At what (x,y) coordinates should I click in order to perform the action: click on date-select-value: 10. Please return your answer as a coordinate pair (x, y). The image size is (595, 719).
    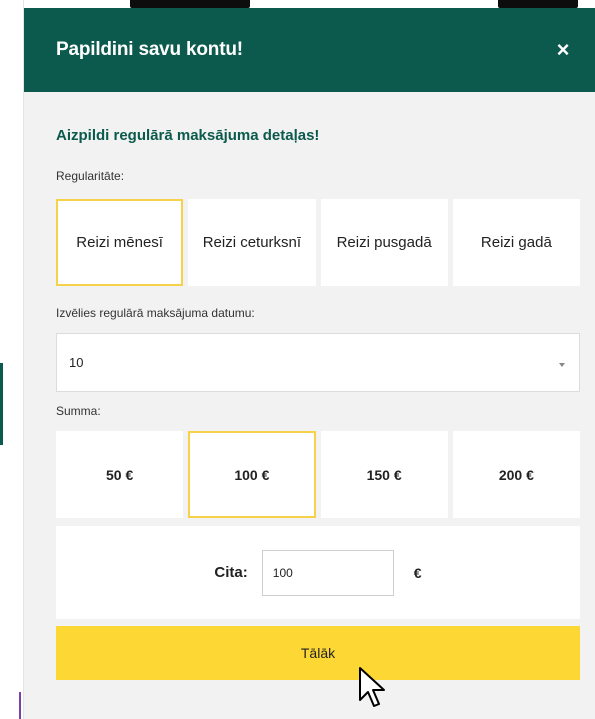
    Looking at the image, I should click on (76, 362).